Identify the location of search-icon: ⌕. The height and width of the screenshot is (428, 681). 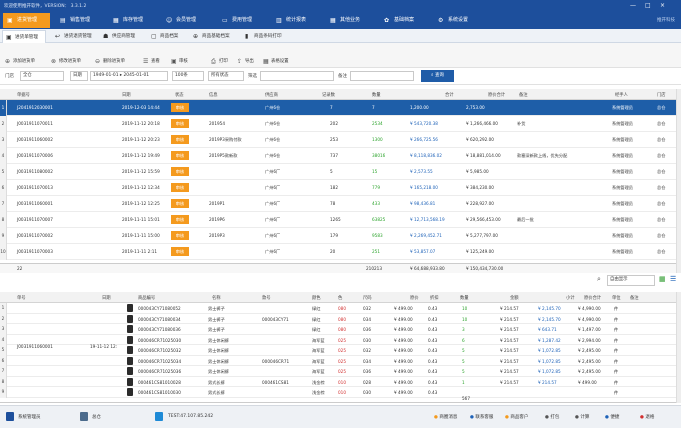
(599, 279).